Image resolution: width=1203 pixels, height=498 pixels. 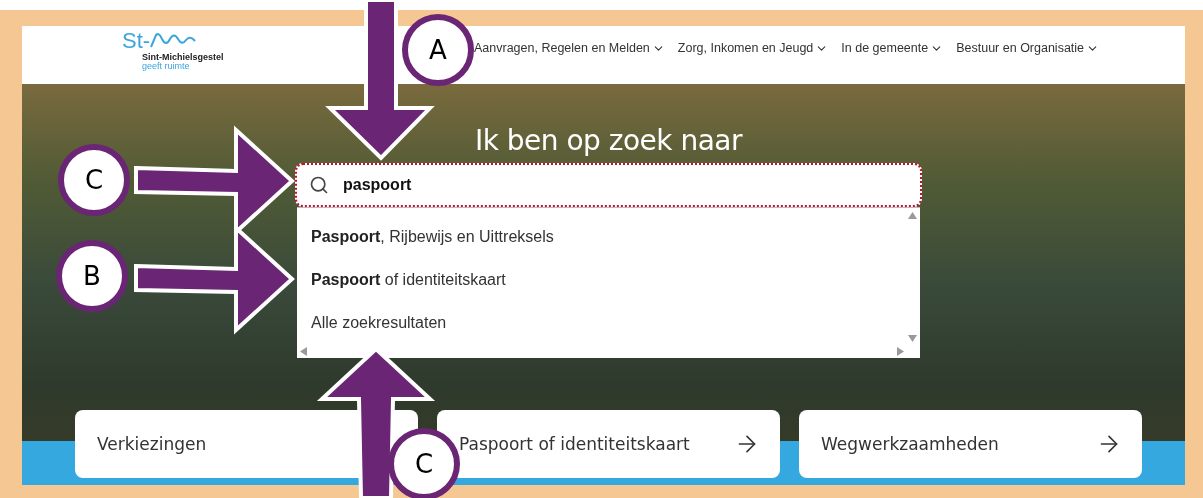 I want to click on logo-mark: St-, so click(x=136, y=40).